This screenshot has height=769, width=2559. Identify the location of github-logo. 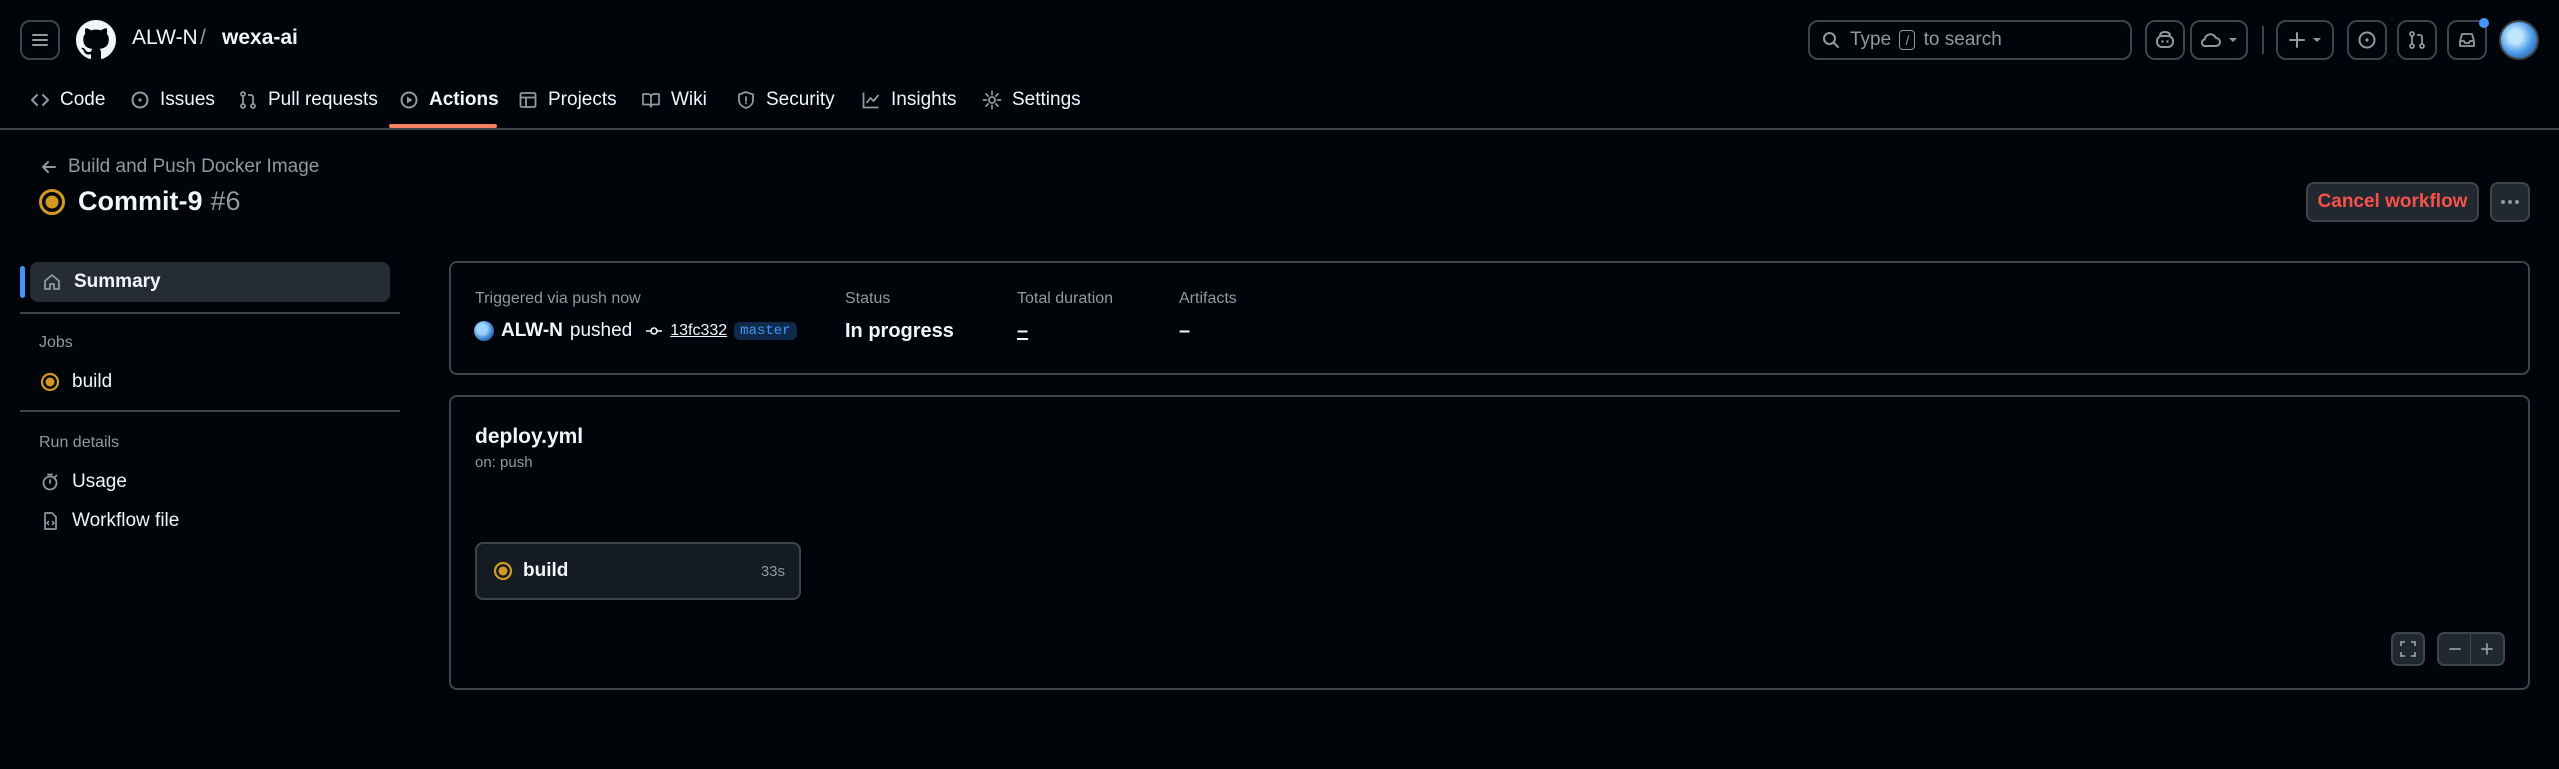
(96, 40).